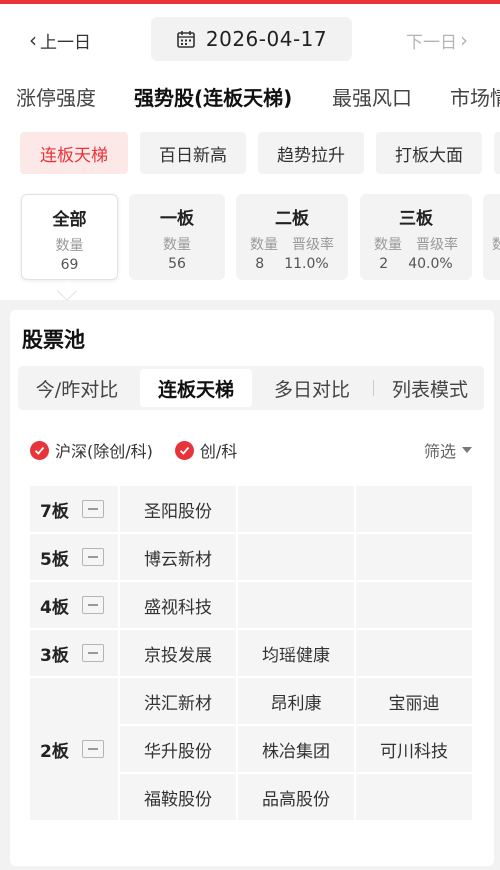 The width and height of the screenshot is (500, 870). What do you see at coordinates (292, 219) in the screenshot?
I see `card-title: 二板` at bounding box center [292, 219].